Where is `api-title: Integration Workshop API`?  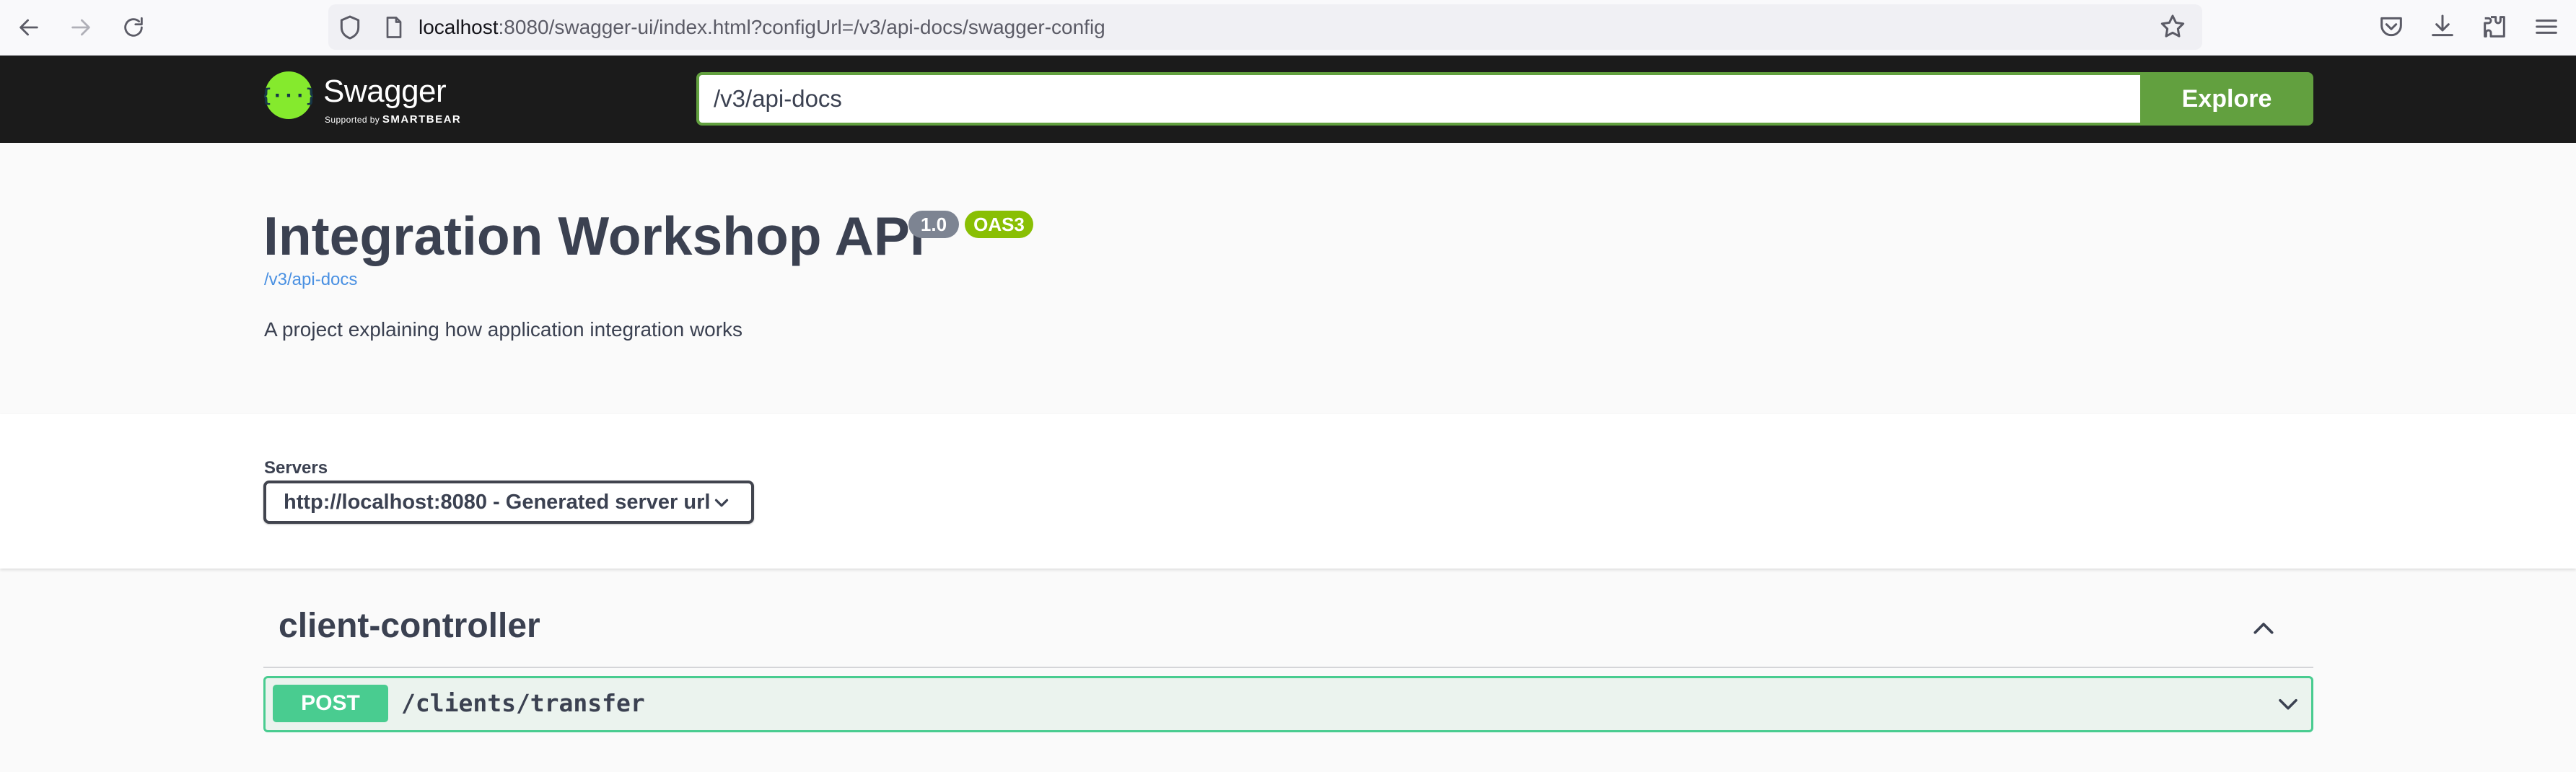 api-title: Integration Workshop API is located at coordinates (594, 236).